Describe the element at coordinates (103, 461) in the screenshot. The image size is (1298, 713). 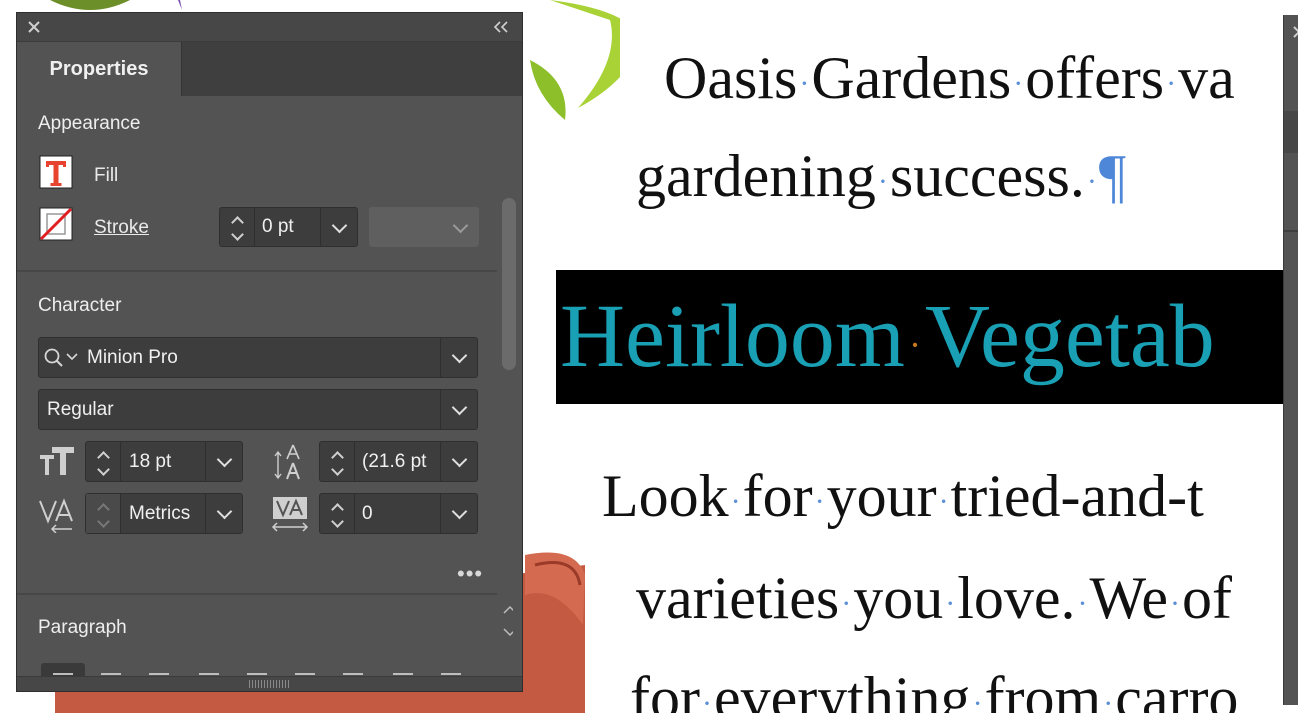
I see `font-size-stepper` at that location.